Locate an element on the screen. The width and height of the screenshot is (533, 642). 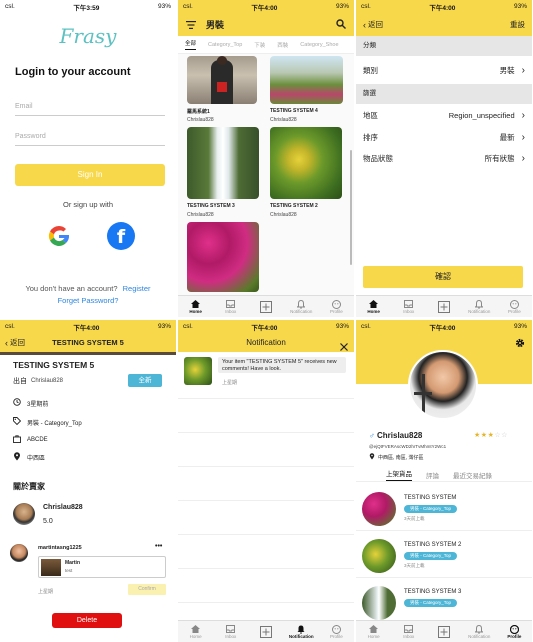
confirm-button: Confirm is located at coordinates (147, 589).